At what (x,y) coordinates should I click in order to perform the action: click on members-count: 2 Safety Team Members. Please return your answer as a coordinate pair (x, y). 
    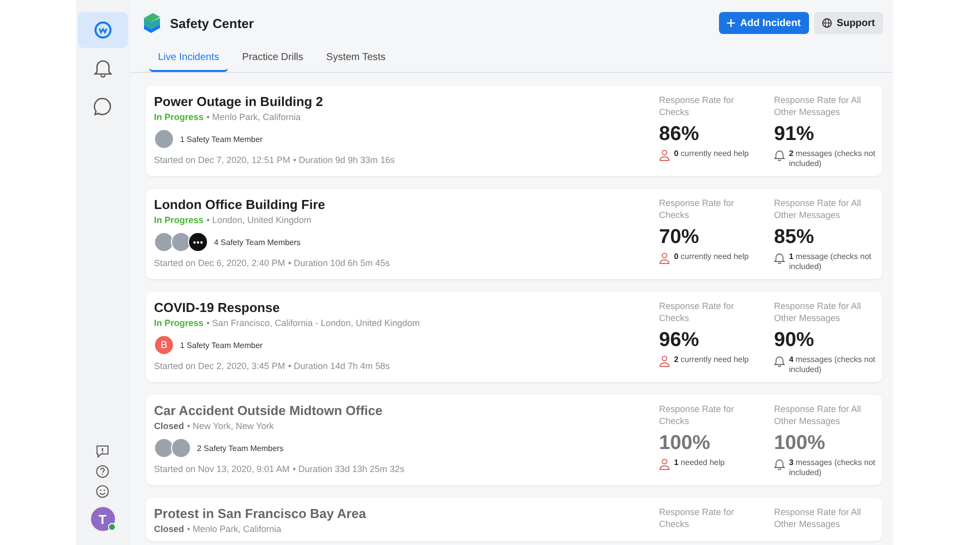
    Looking at the image, I should click on (240, 448).